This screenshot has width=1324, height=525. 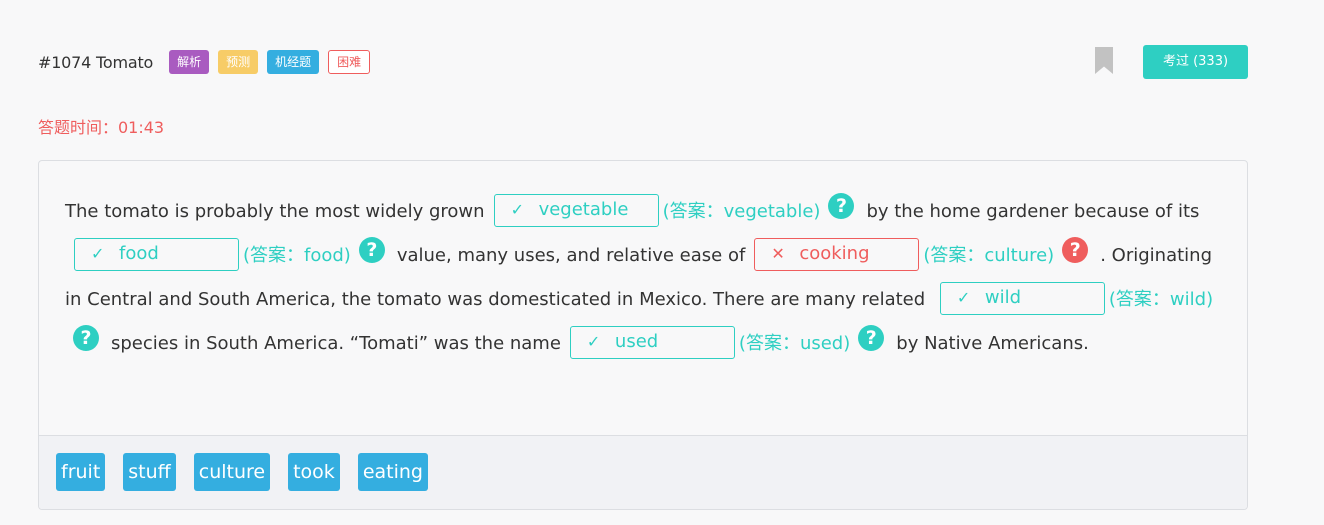 What do you see at coordinates (794, 343) in the screenshot?
I see `correct-answer: (答案：used)` at bounding box center [794, 343].